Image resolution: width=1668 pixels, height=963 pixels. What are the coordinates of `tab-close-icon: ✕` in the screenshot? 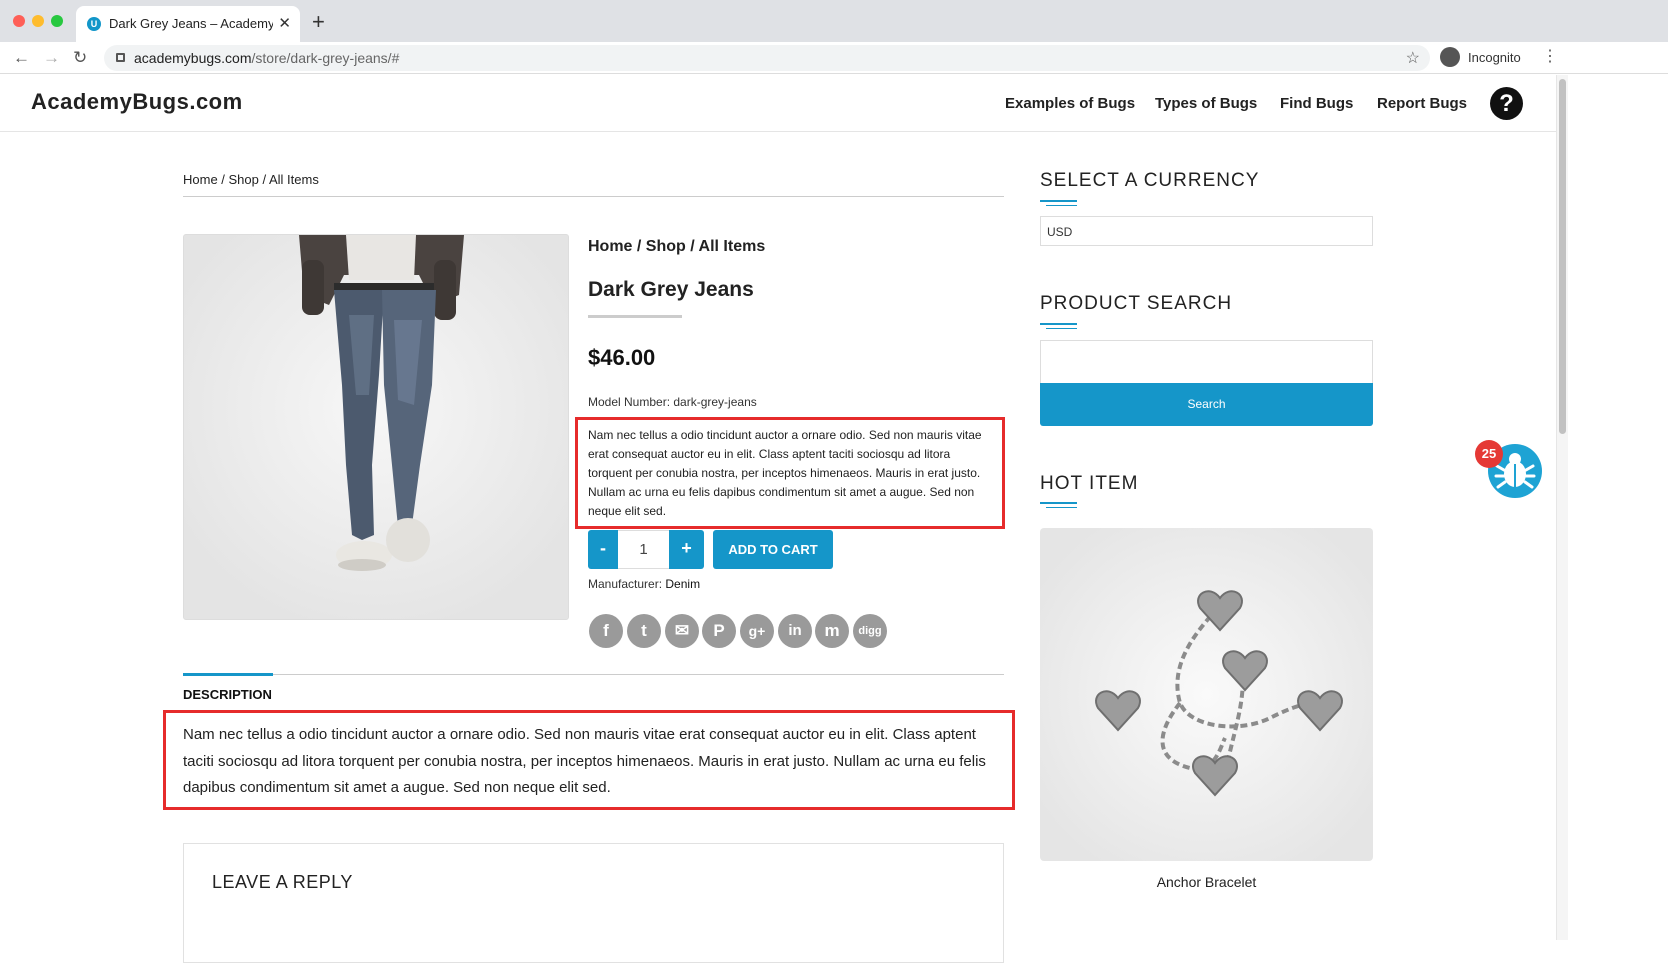 It's located at (284, 23).